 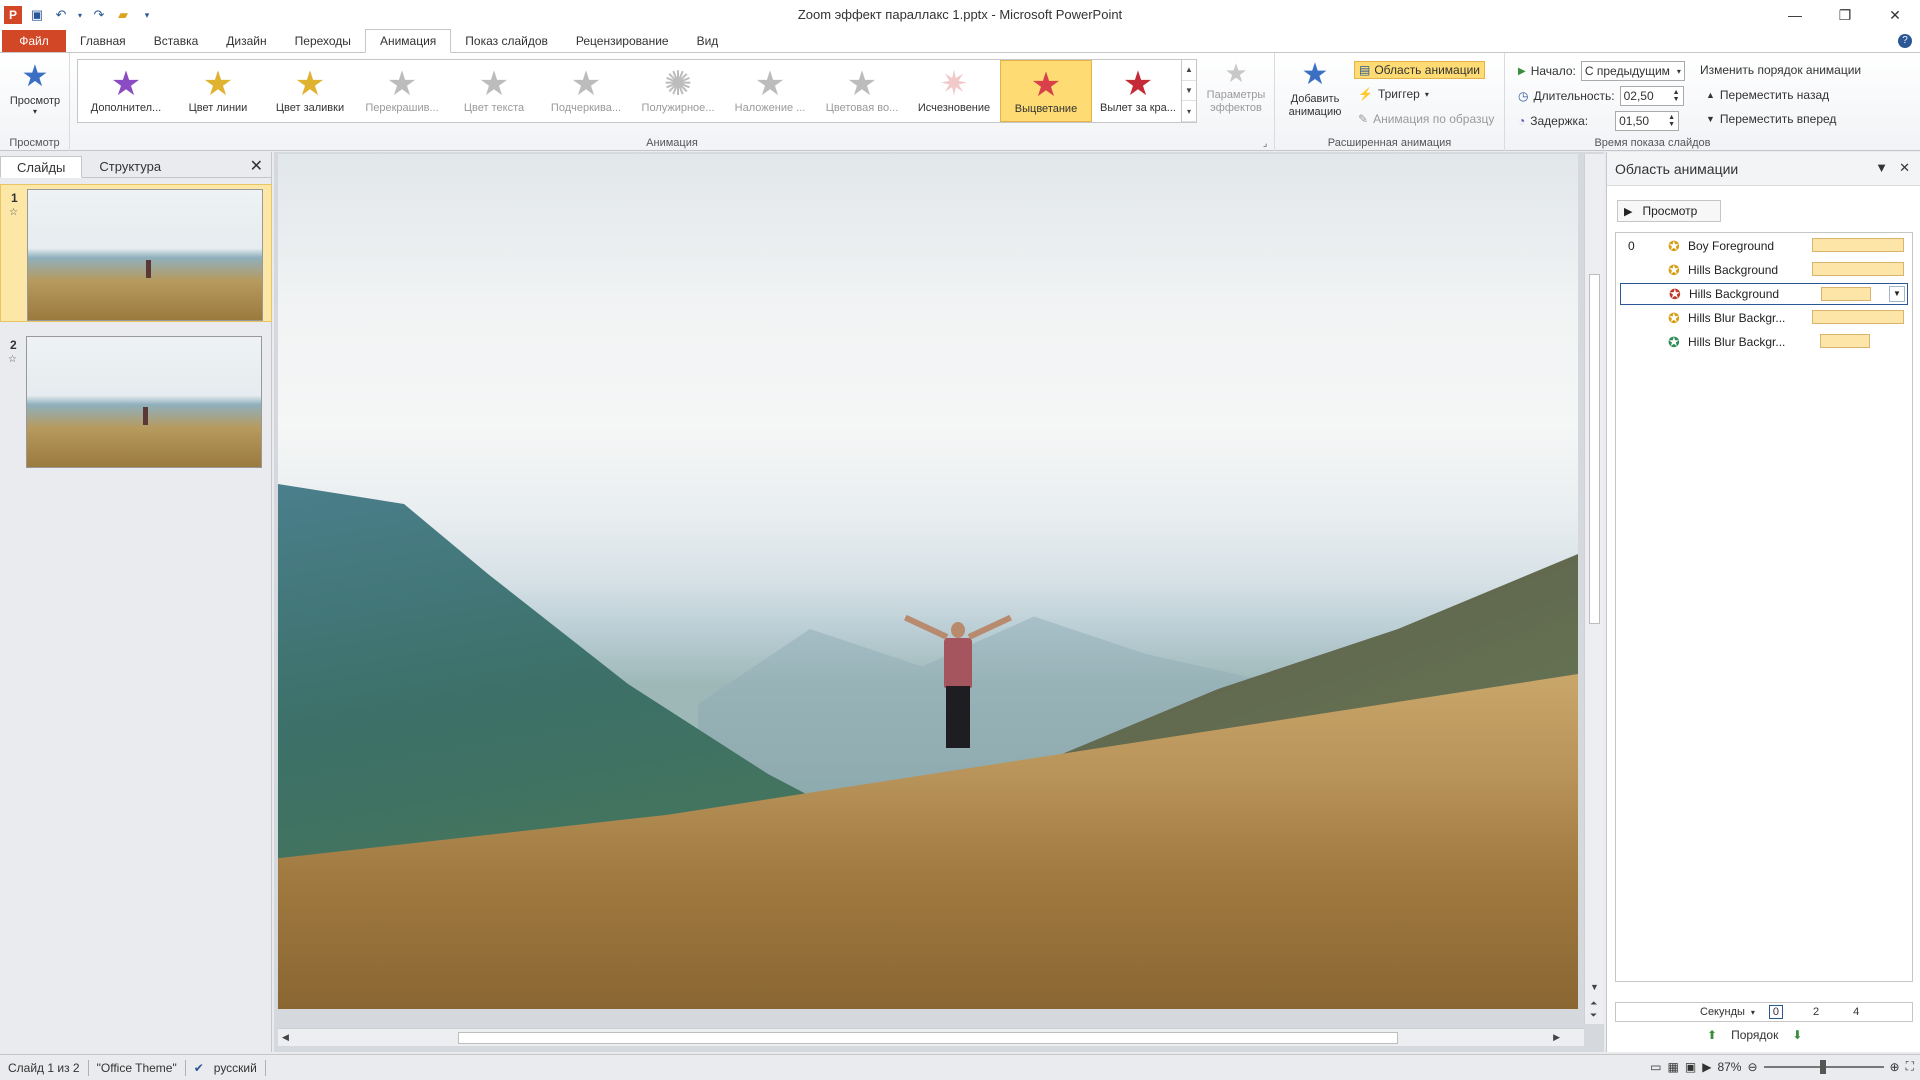 I want to click on theme-name: "Office Theme", so click(x=137, y=1068).